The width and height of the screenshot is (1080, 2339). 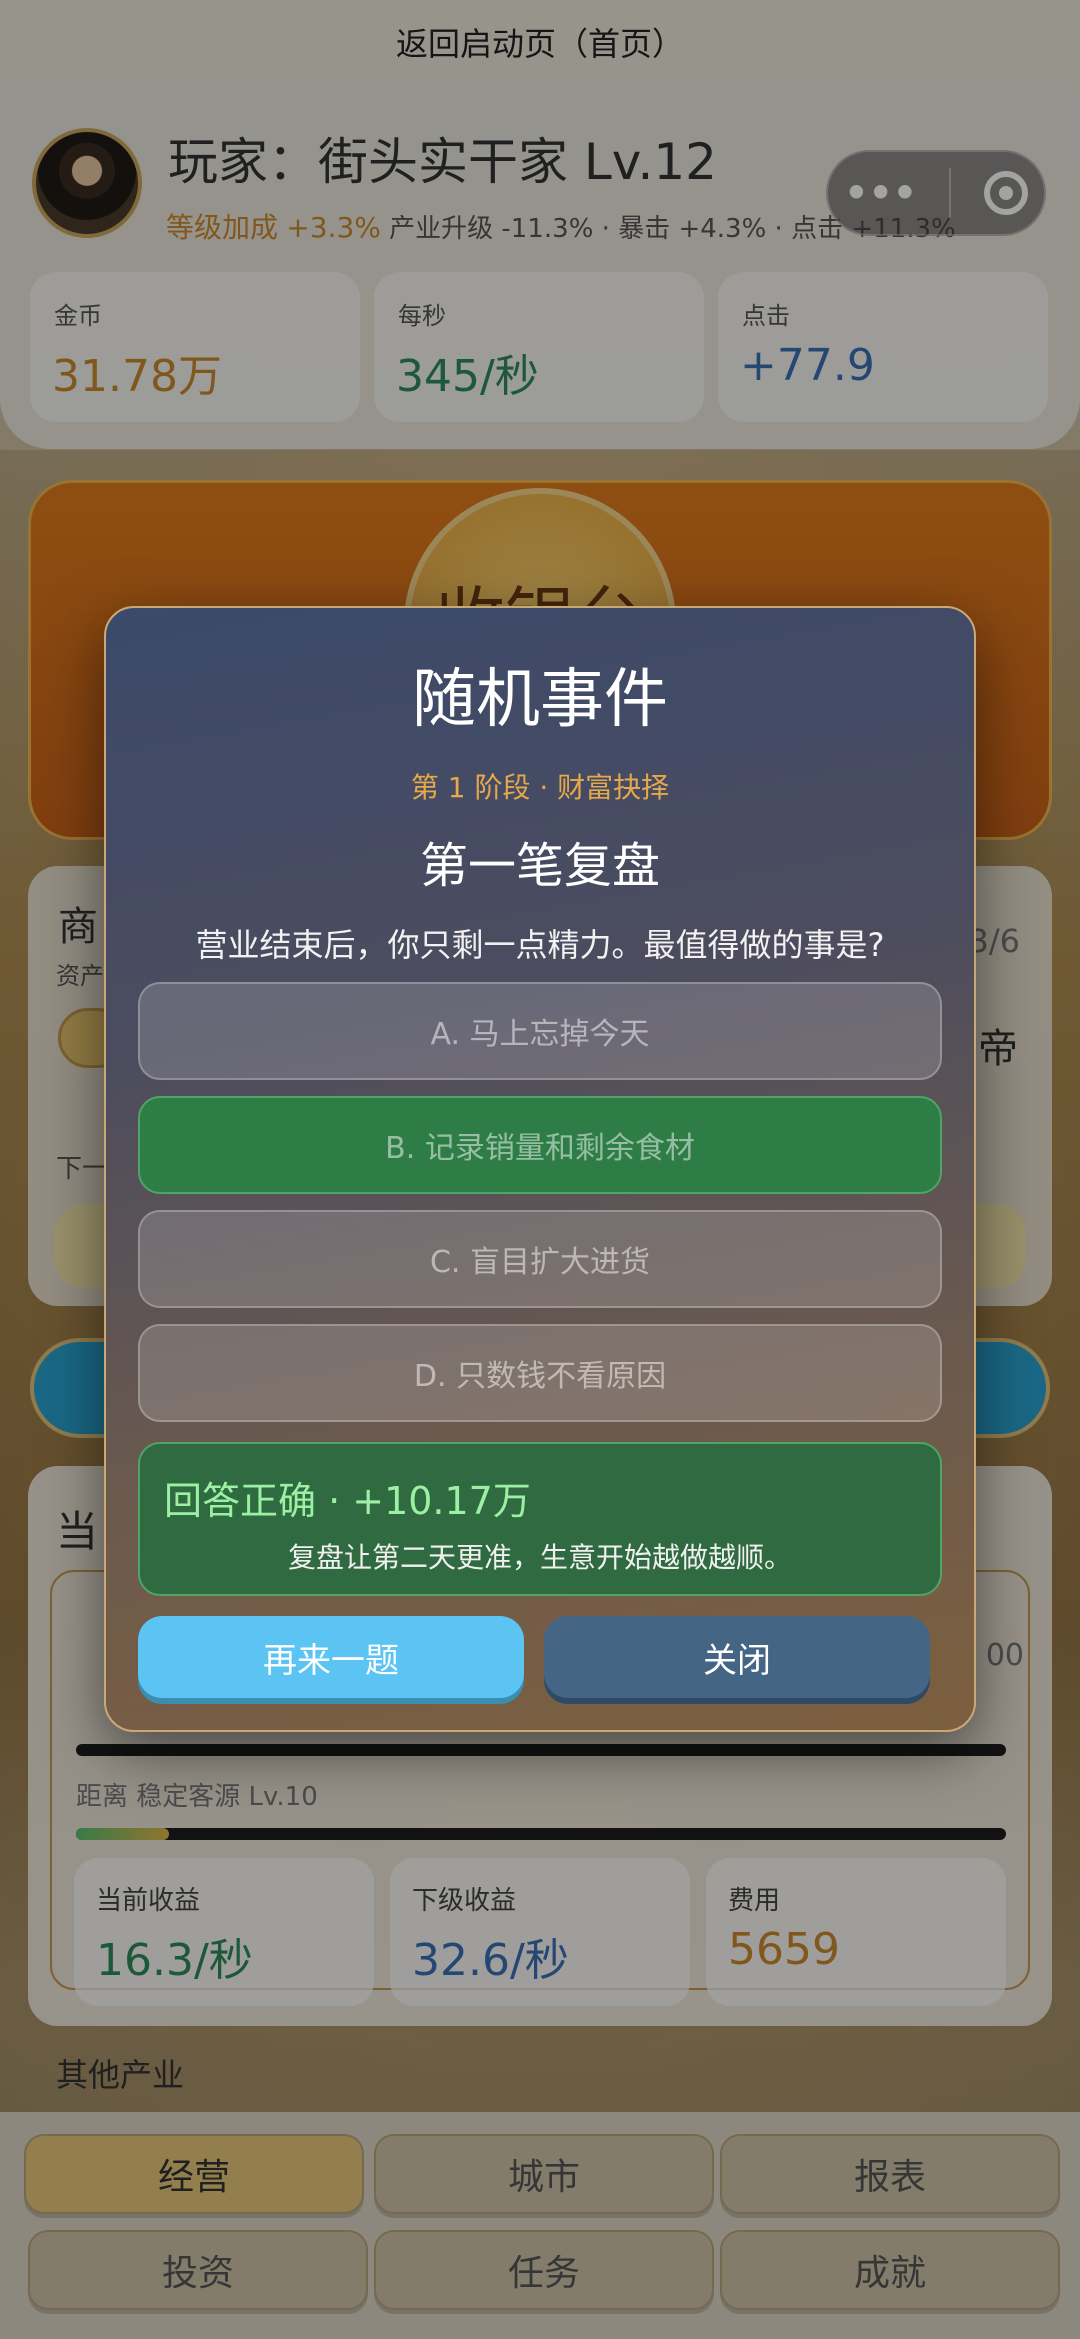 What do you see at coordinates (540, 1145) in the screenshot?
I see `option-b-button: B. 记录销量和剩余食材` at bounding box center [540, 1145].